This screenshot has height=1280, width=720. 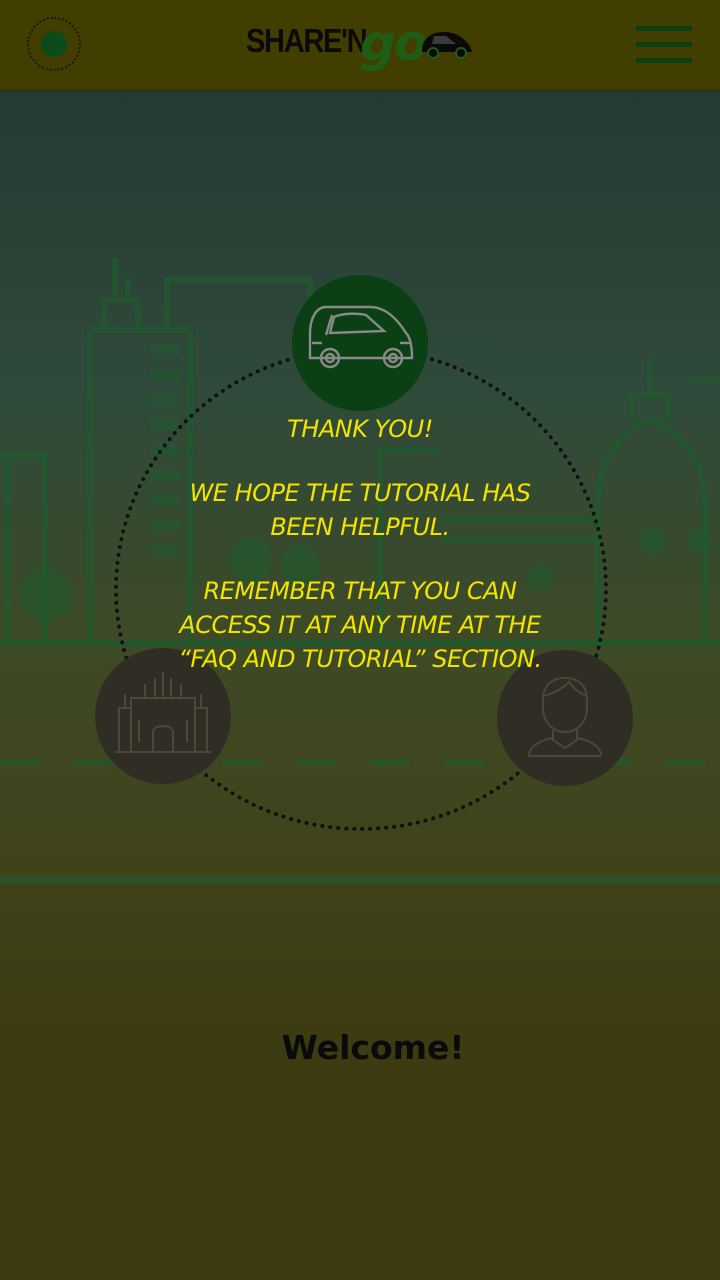 I want to click on app-logo: SHARE'N go, so click(x=361, y=44).